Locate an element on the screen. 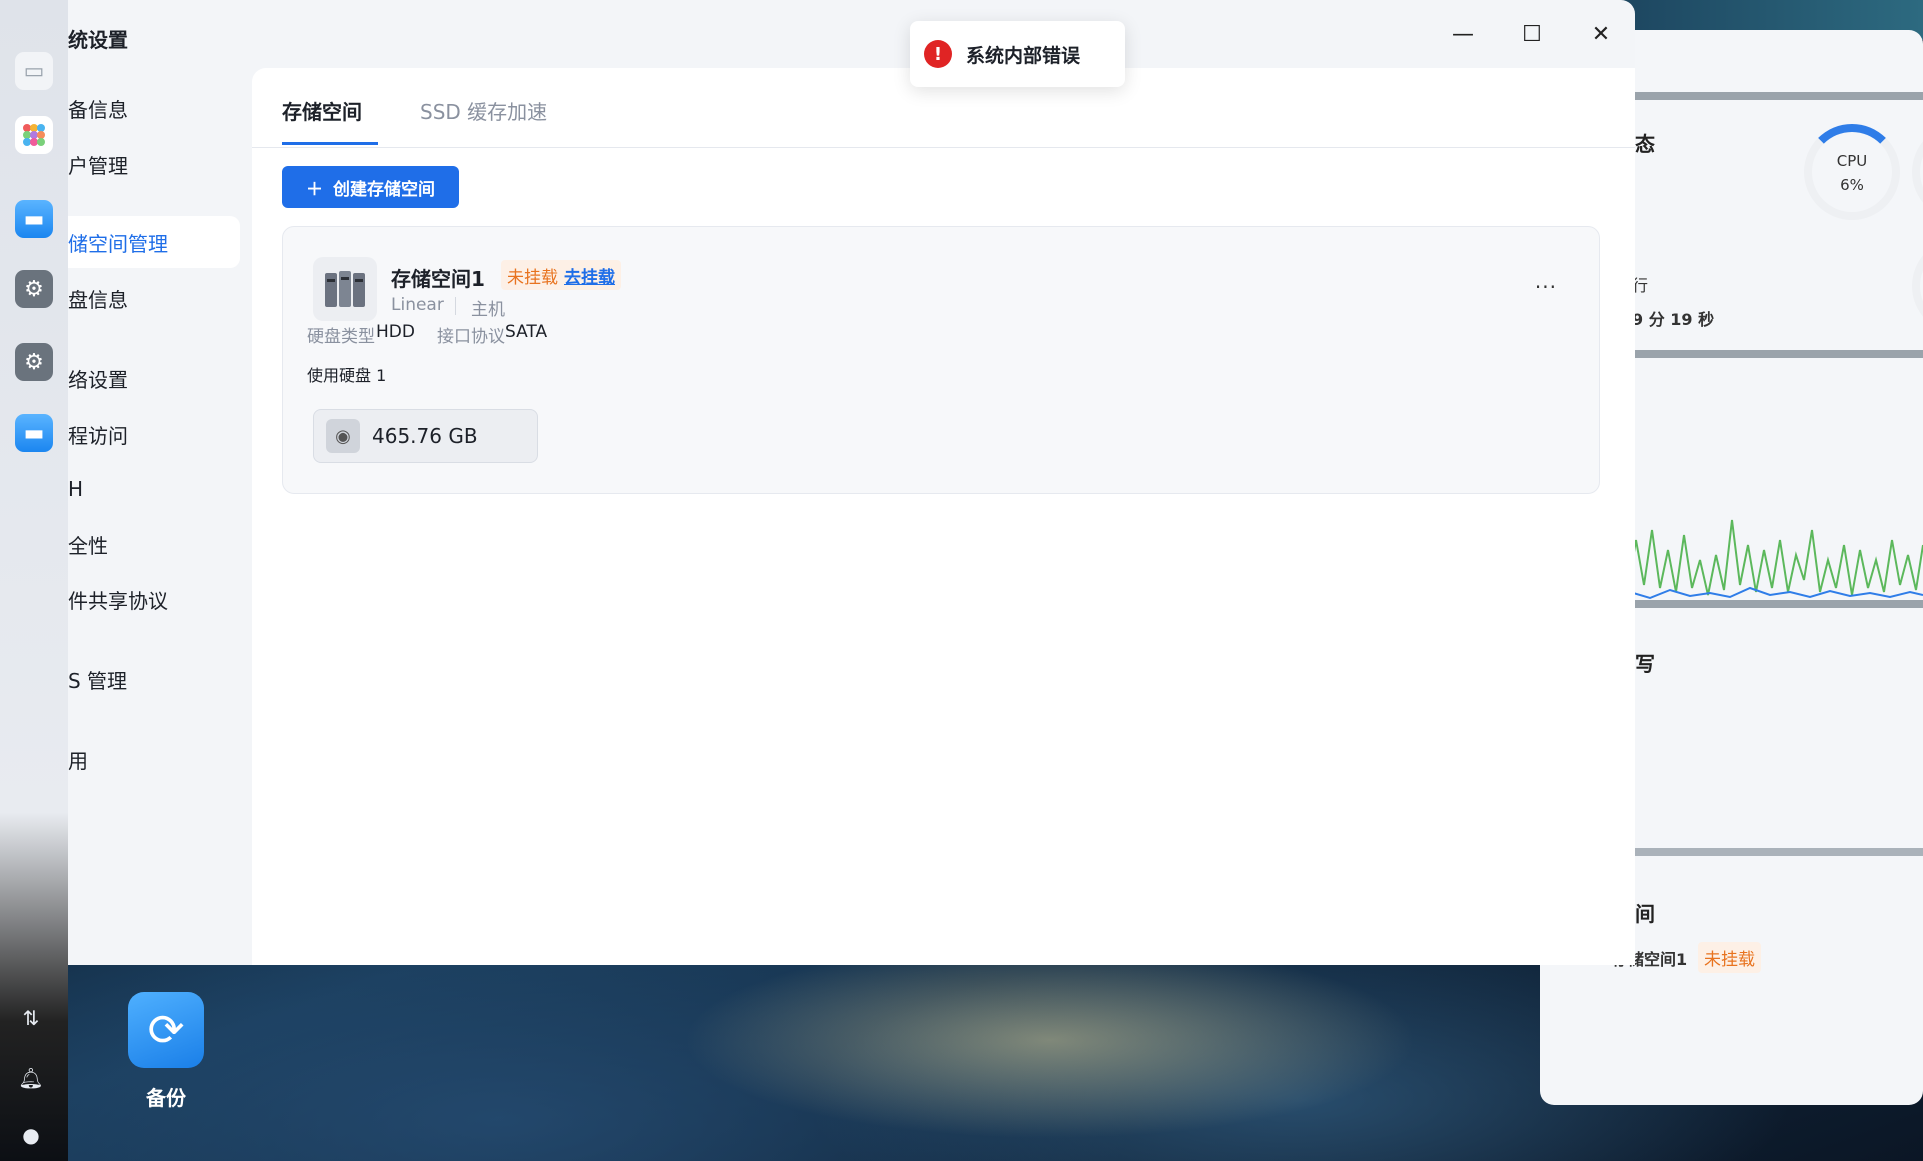 This screenshot has width=1923, height=1161. plus-icon: ＋ is located at coordinates (314, 189).